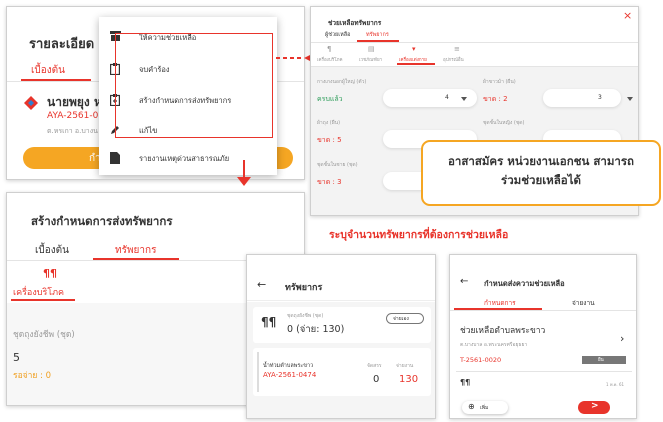  I want to click on delivery-utensils-icon: ¶¶, so click(465, 382).